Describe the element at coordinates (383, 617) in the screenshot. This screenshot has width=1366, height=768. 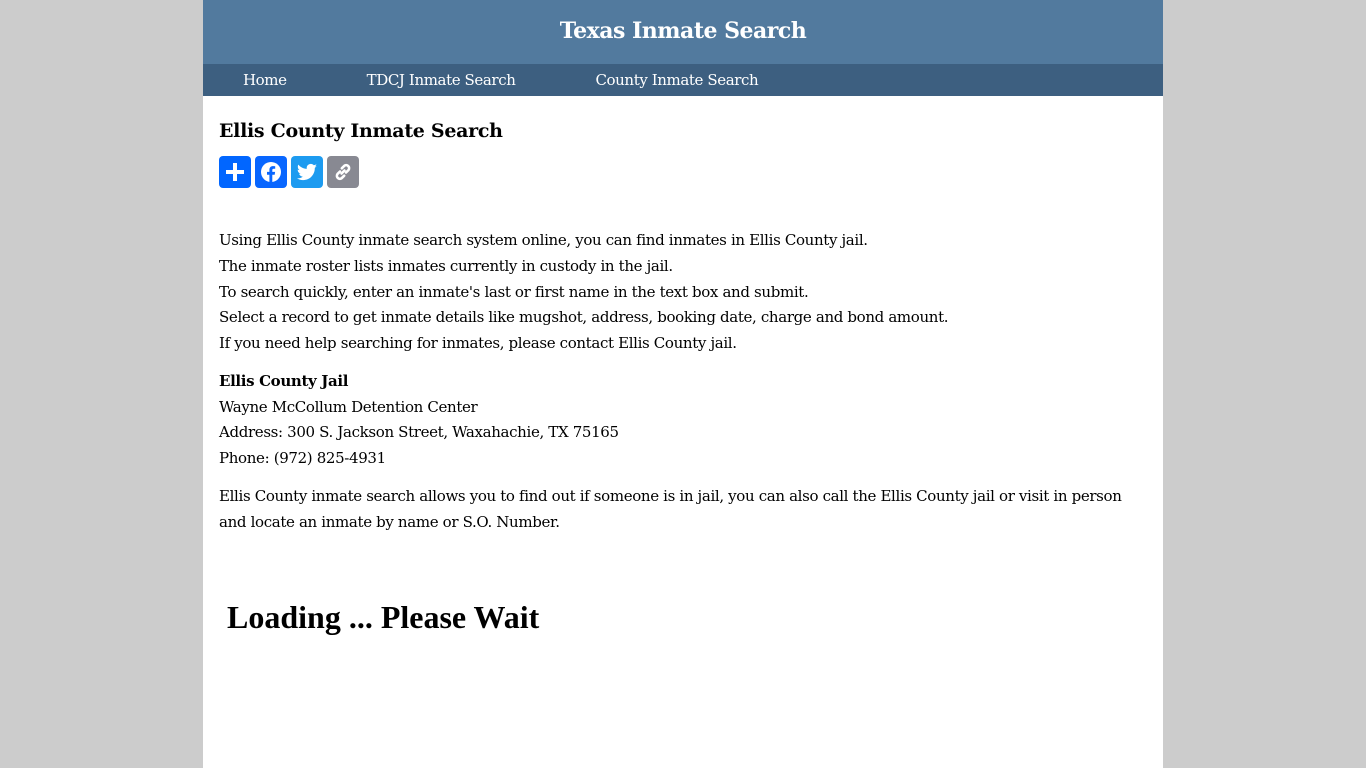
I see `loading-message: Loading ... Please Wait` at that location.